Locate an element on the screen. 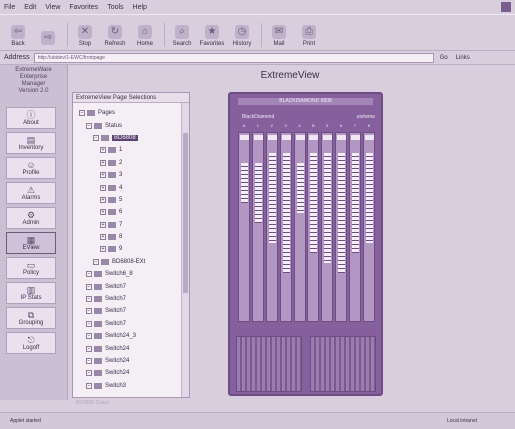 Image resolution: width=515 pixels, height=429 pixels. tree-scrollbar is located at coordinates (185, 250).